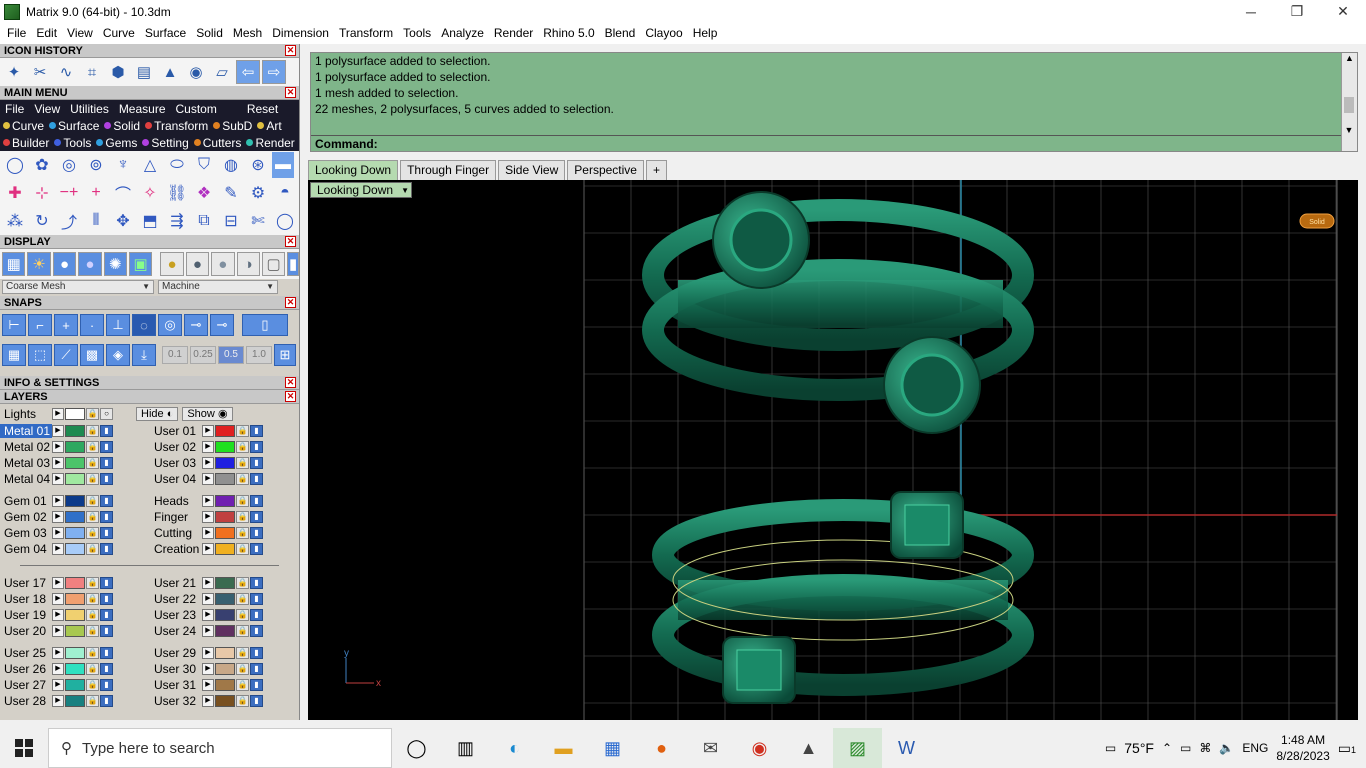  What do you see at coordinates (204, 193) in the screenshot?
I see `pattern-icon: ❖` at bounding box center [204, 193].